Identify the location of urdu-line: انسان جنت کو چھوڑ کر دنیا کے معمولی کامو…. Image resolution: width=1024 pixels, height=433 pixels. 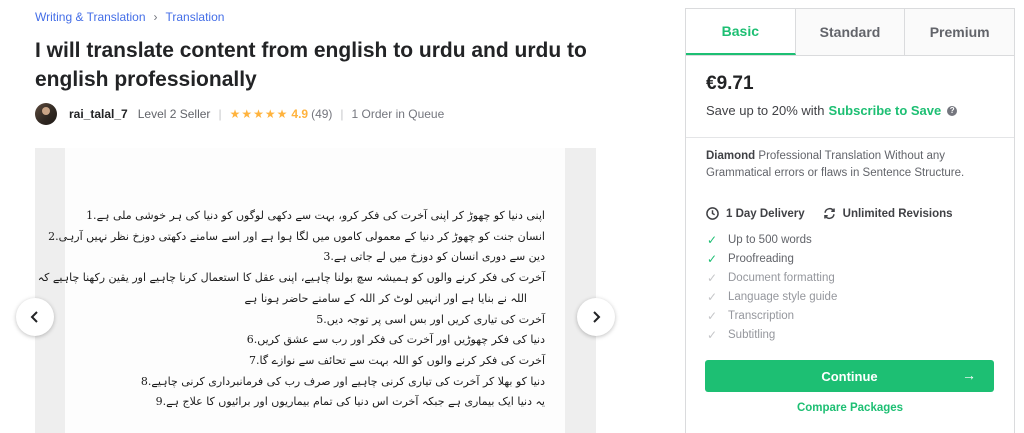
(296, 237).